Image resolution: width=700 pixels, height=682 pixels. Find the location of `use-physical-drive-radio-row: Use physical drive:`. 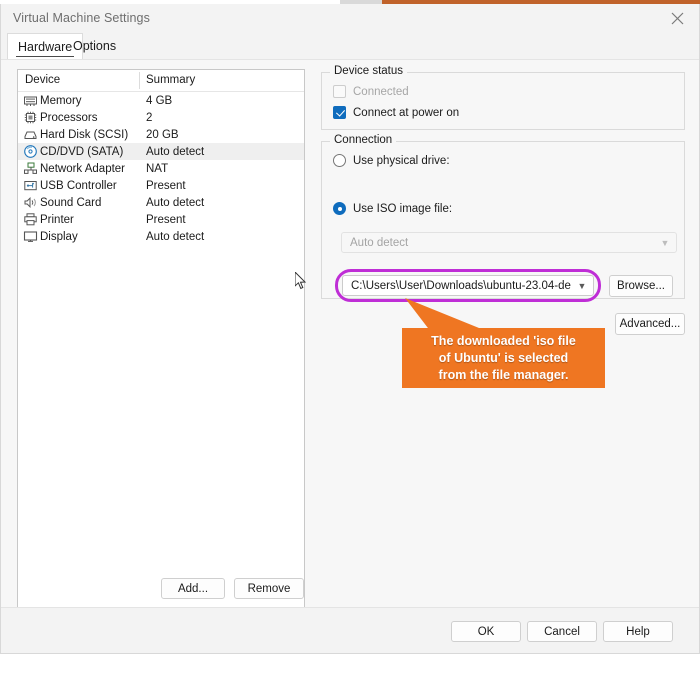

use-physical-drive-radio-row: Use physical drive: is located at coordinates (391, 160).